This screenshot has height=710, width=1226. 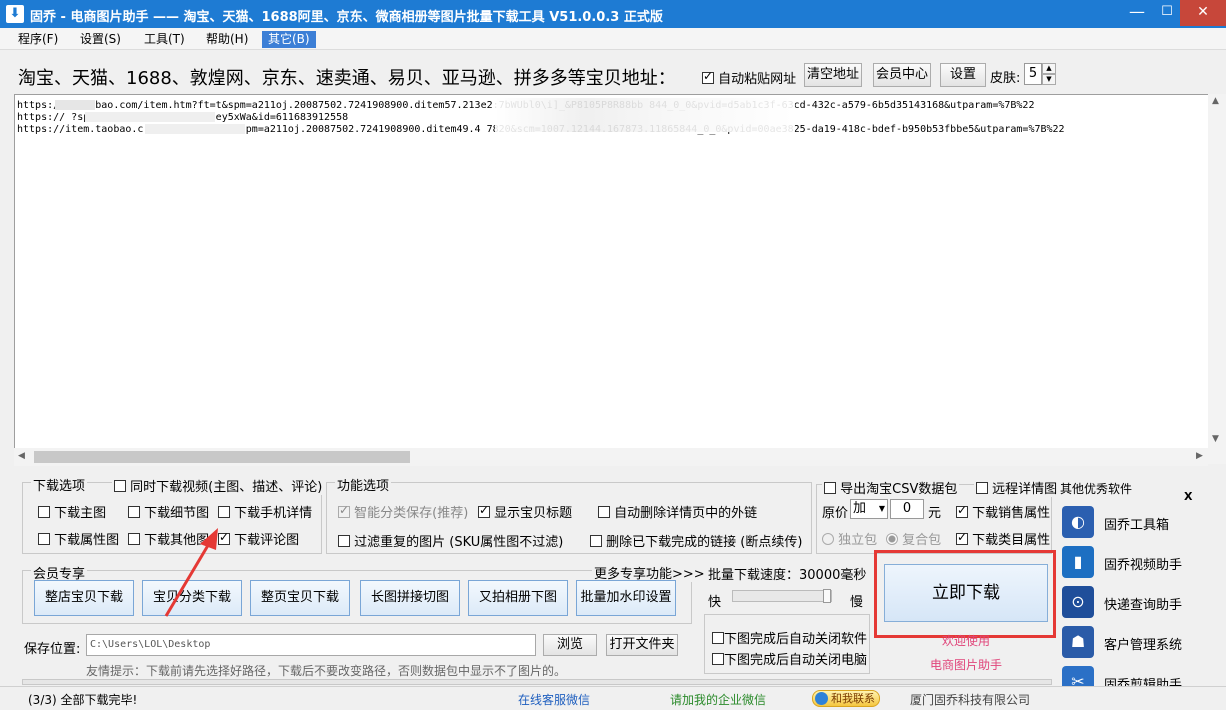 I want to click on delete-done-label: 删除已下载完成的链接 (断点续传), so click(x=704, y=542).